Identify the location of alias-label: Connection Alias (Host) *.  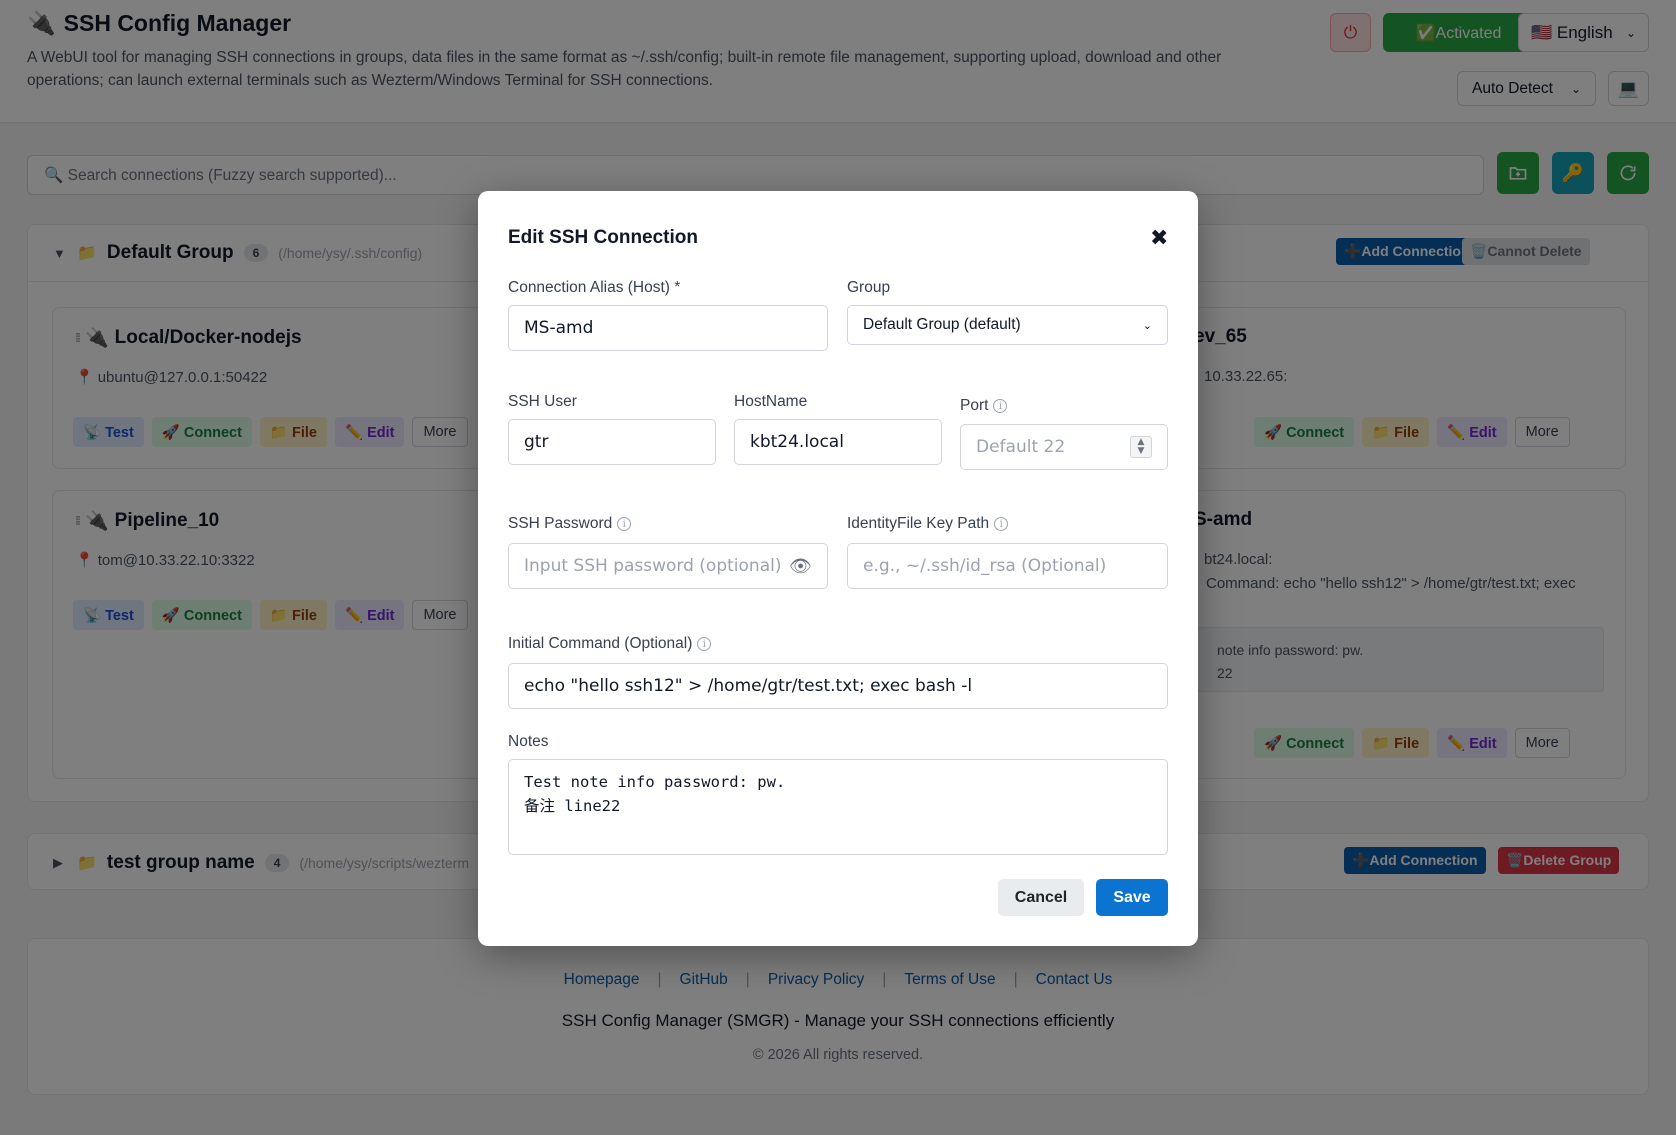
(594, 287).